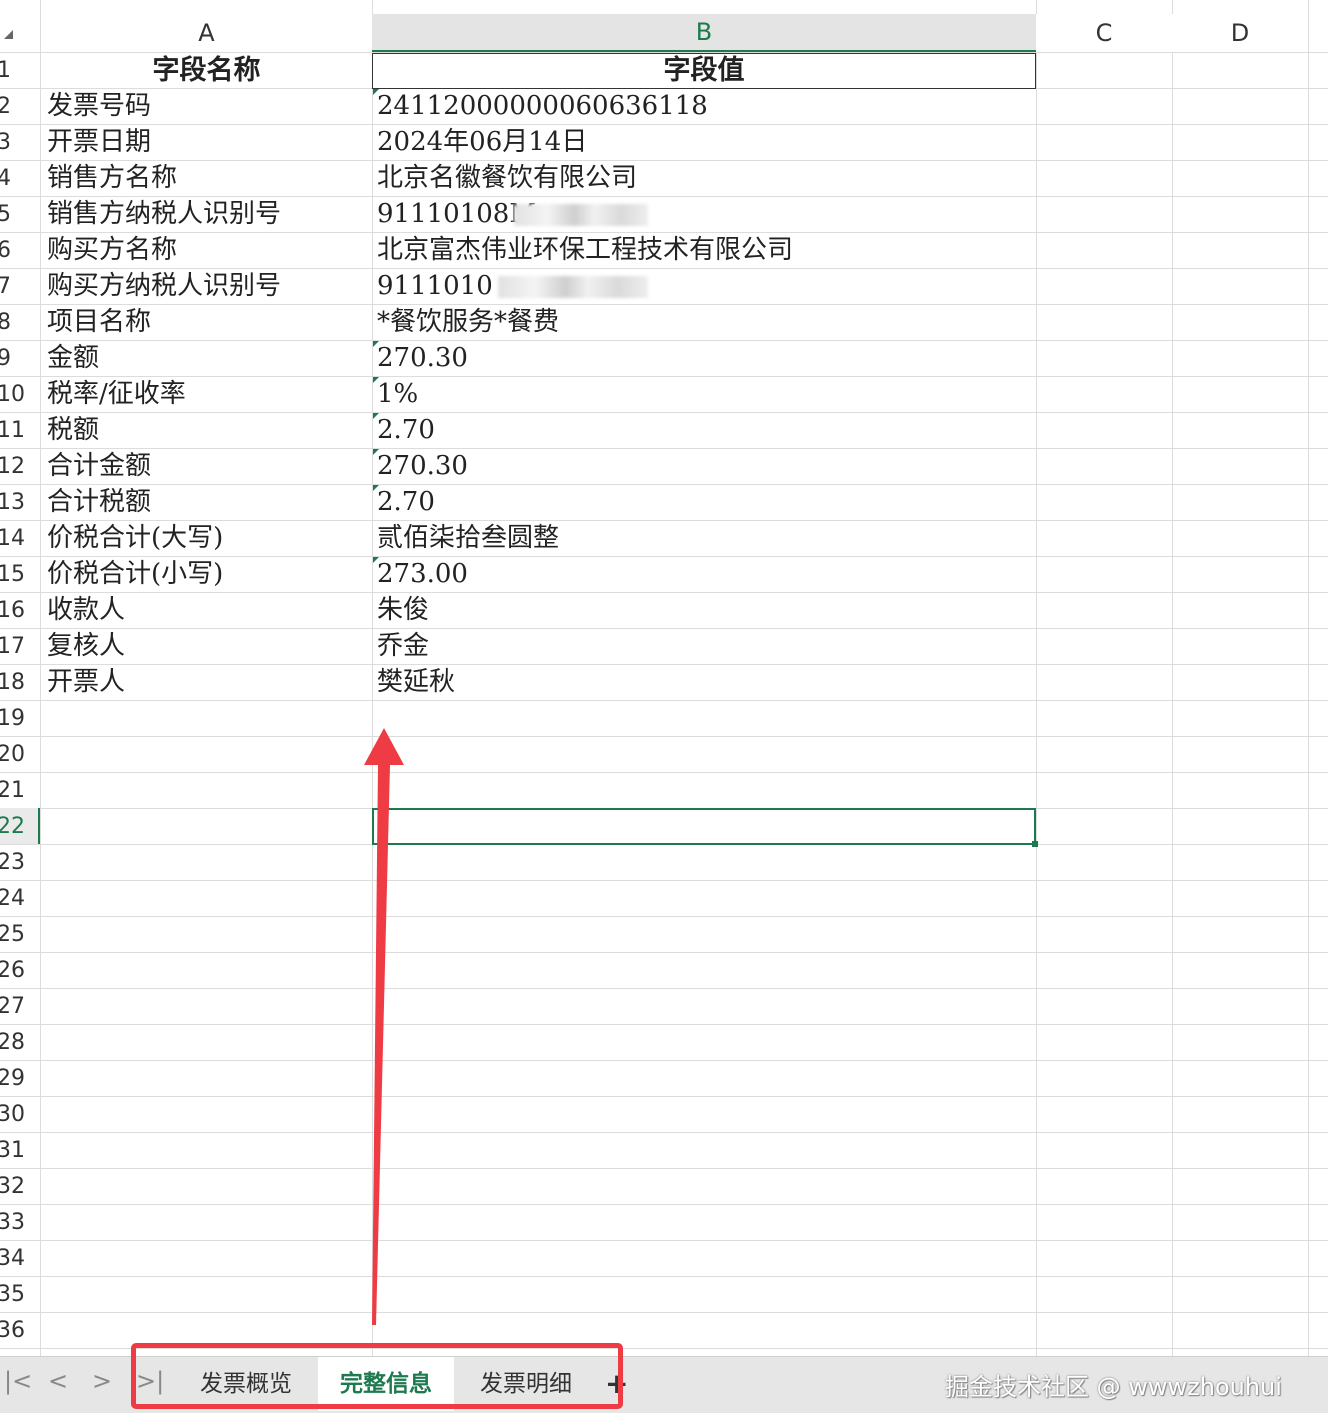 The width and height of the screenshot is (1328, 1413). I want to click on annotation-arrow-icon, so click(384, 1026).